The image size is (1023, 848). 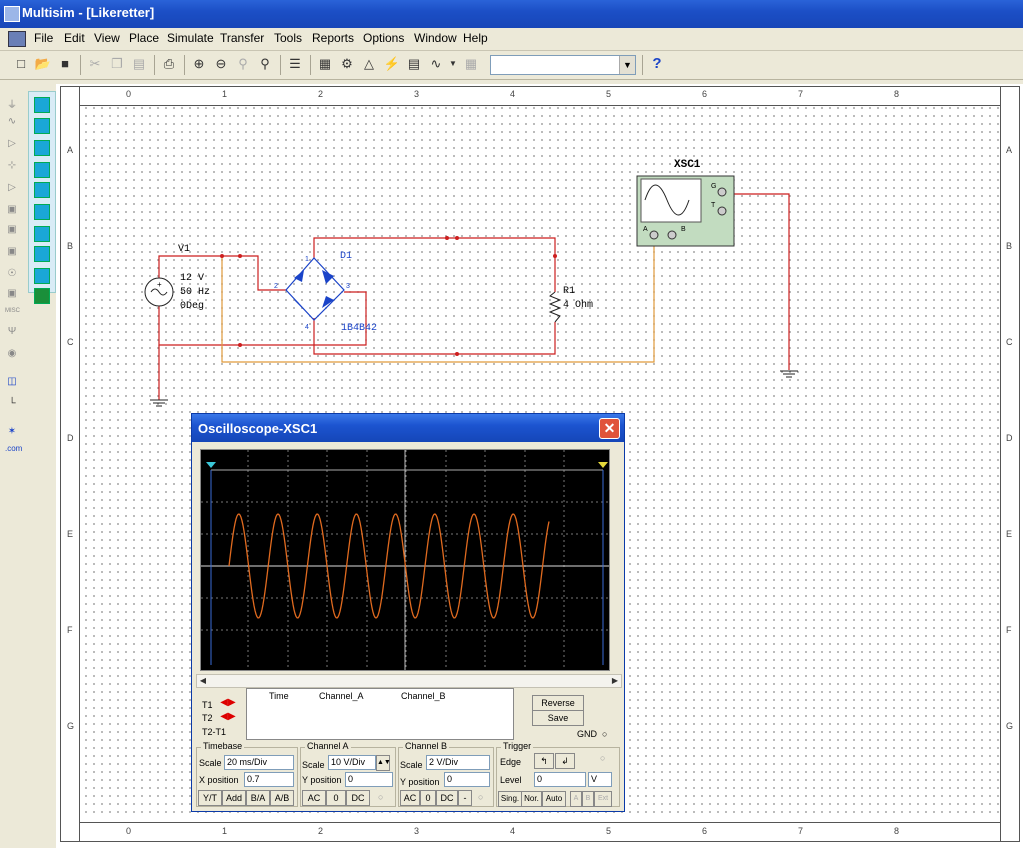 I want to click on oscilloscope-screen, so click(x=405, y=560).